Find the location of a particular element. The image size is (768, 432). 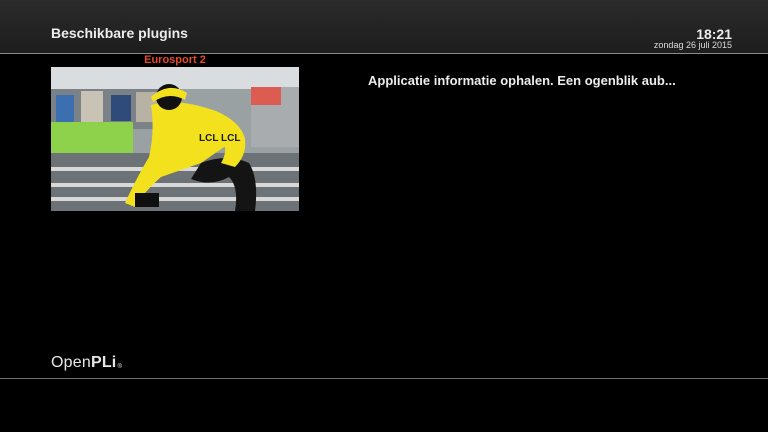

logo-text-open: Open is located at coordinates (71, 362).